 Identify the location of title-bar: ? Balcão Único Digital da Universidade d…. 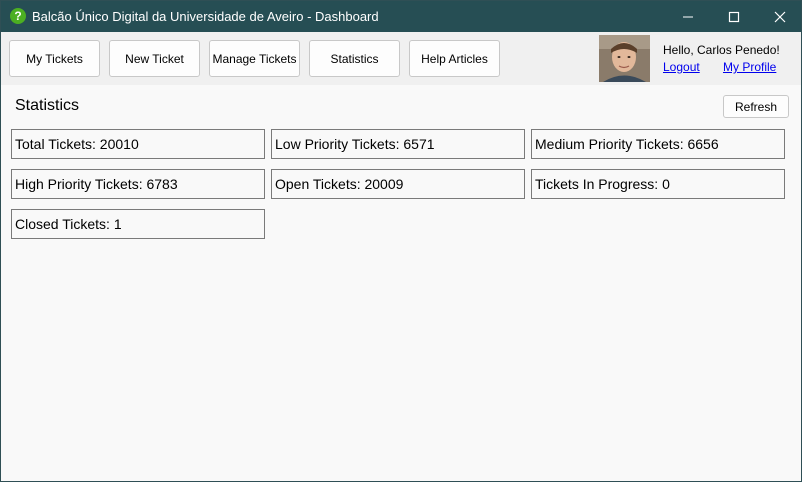
(401, 16).